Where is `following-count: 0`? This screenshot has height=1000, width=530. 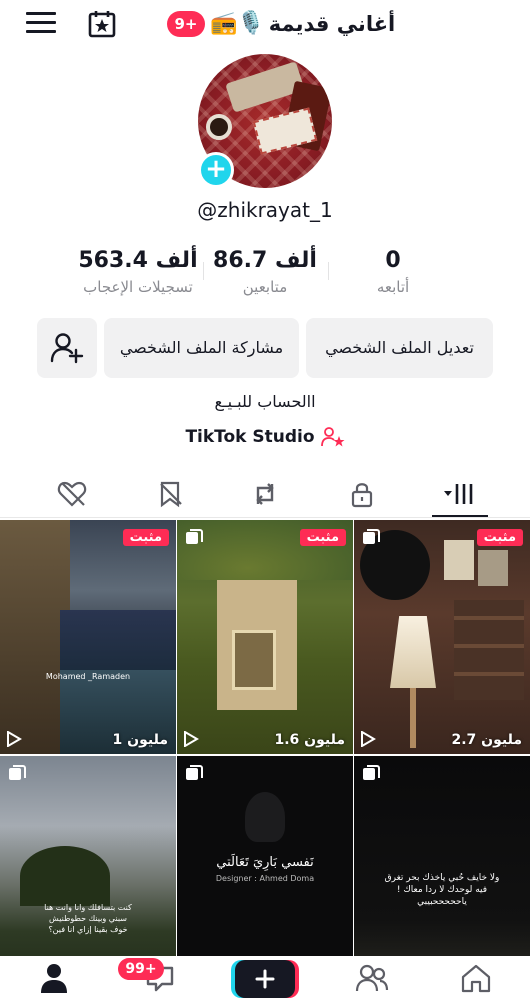
following-count: 0 is located at coordinates (393, 260).